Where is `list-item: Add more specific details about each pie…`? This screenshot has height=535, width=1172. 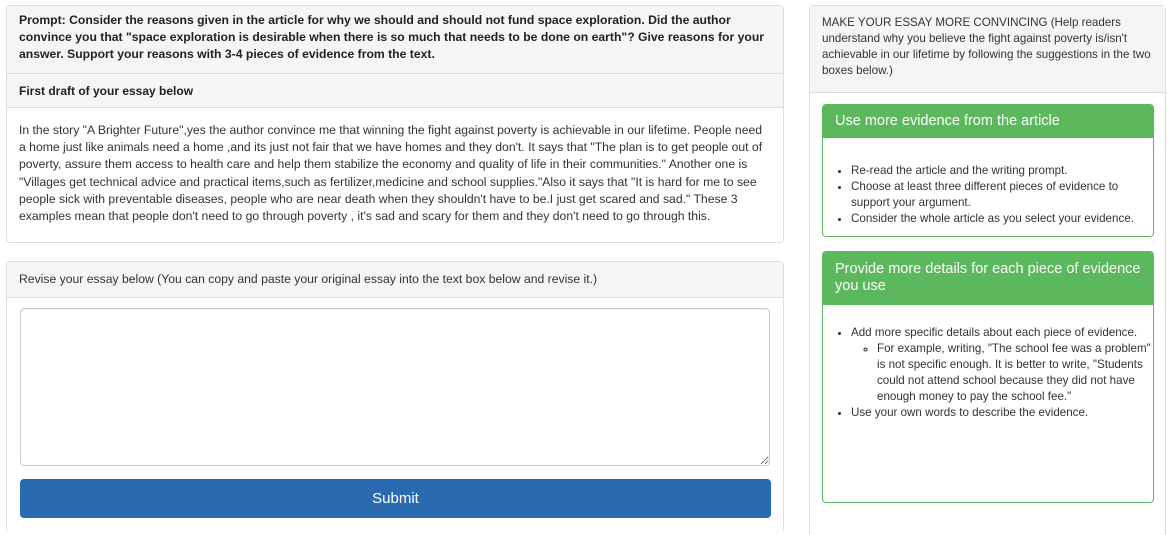 list-item: Add more specific details about each pie… is located at coordinates (1002, 365).